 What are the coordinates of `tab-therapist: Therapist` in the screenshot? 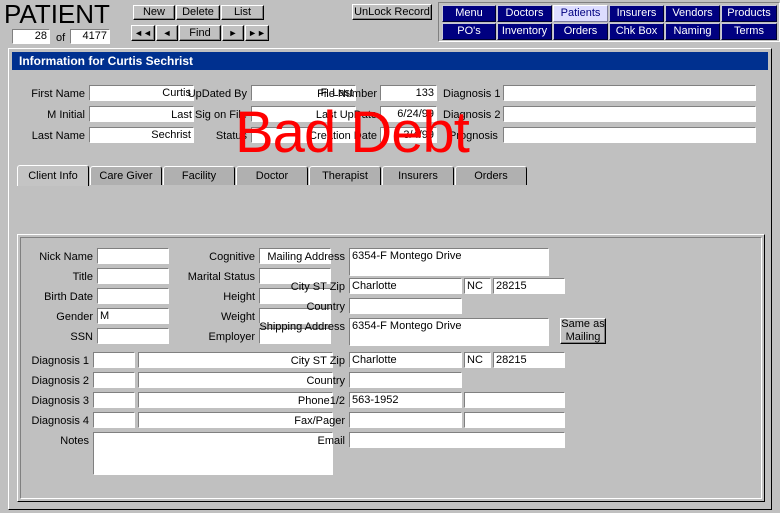 It's located at (345, 175).